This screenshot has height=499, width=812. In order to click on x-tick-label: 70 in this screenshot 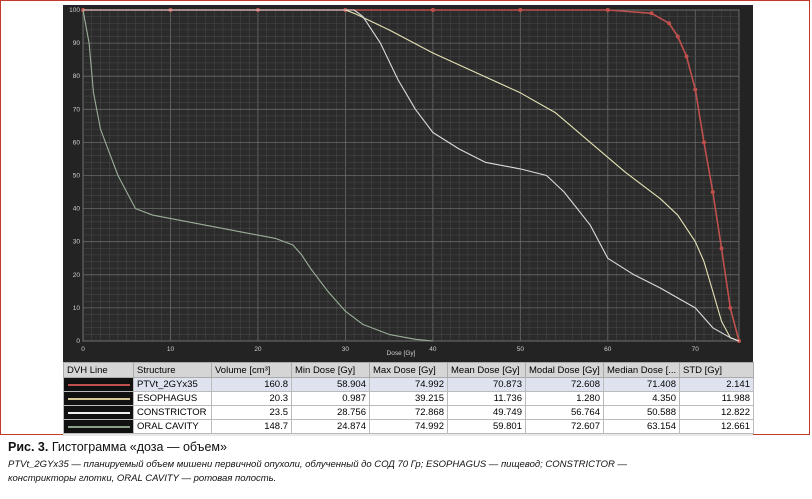, I will do `click(696, 349)`.